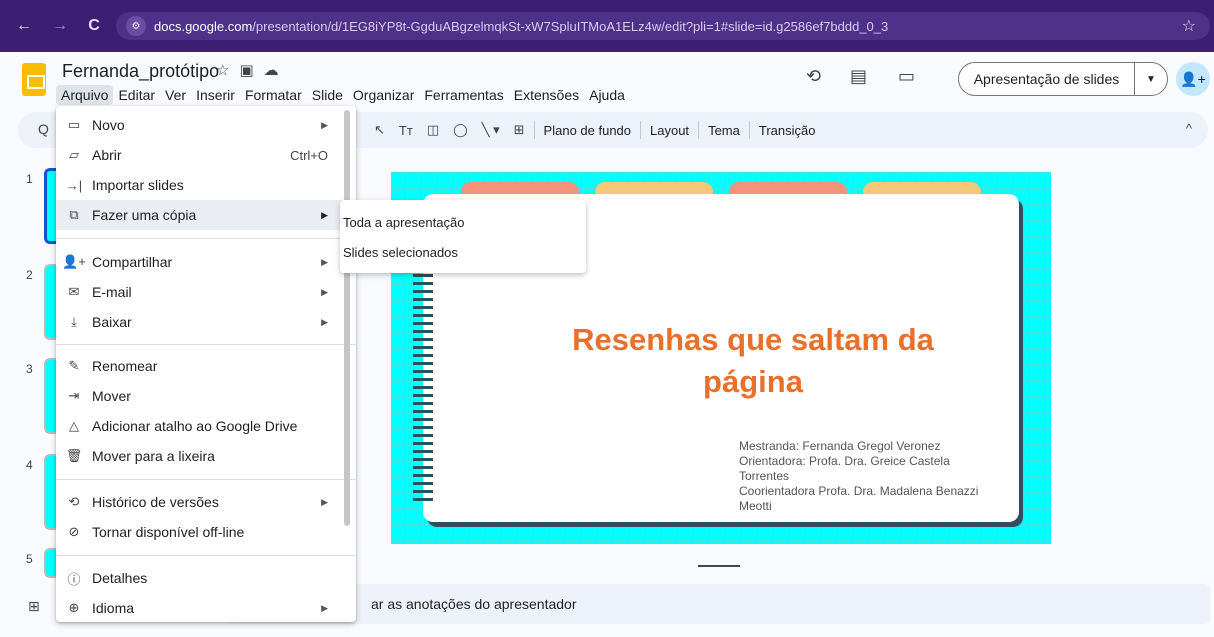 The height and width of the screenshot is (637, 1214). Describe the element at coordinates (206, 125) in the screenshot. I see `menu-item-novo: ▭ Novo ▶` at that location.